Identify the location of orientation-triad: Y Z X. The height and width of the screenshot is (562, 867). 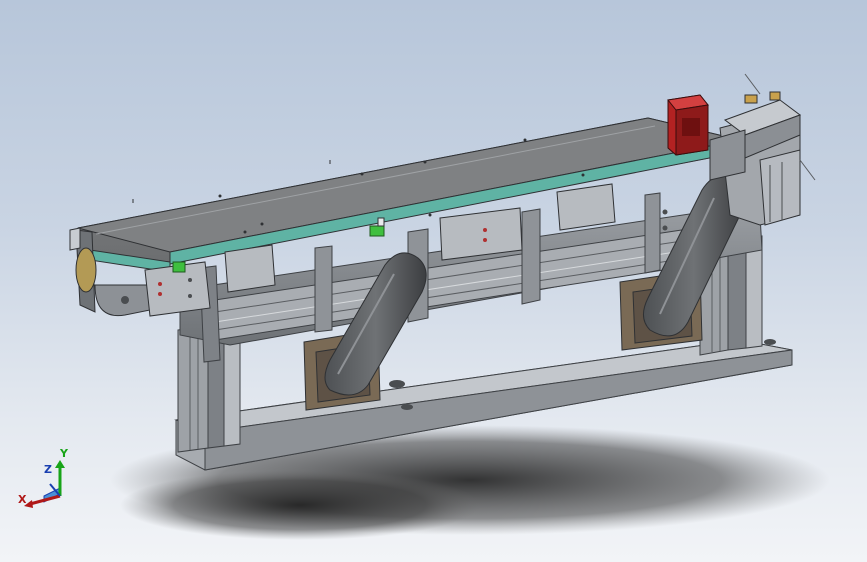
(46, 480).